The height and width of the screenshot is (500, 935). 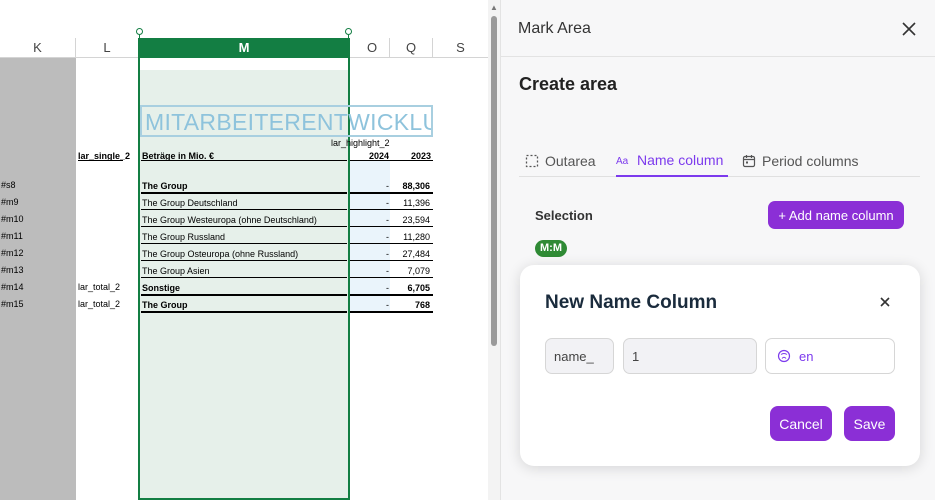 I want to click on language-select: en, so click(x=830, y=356).